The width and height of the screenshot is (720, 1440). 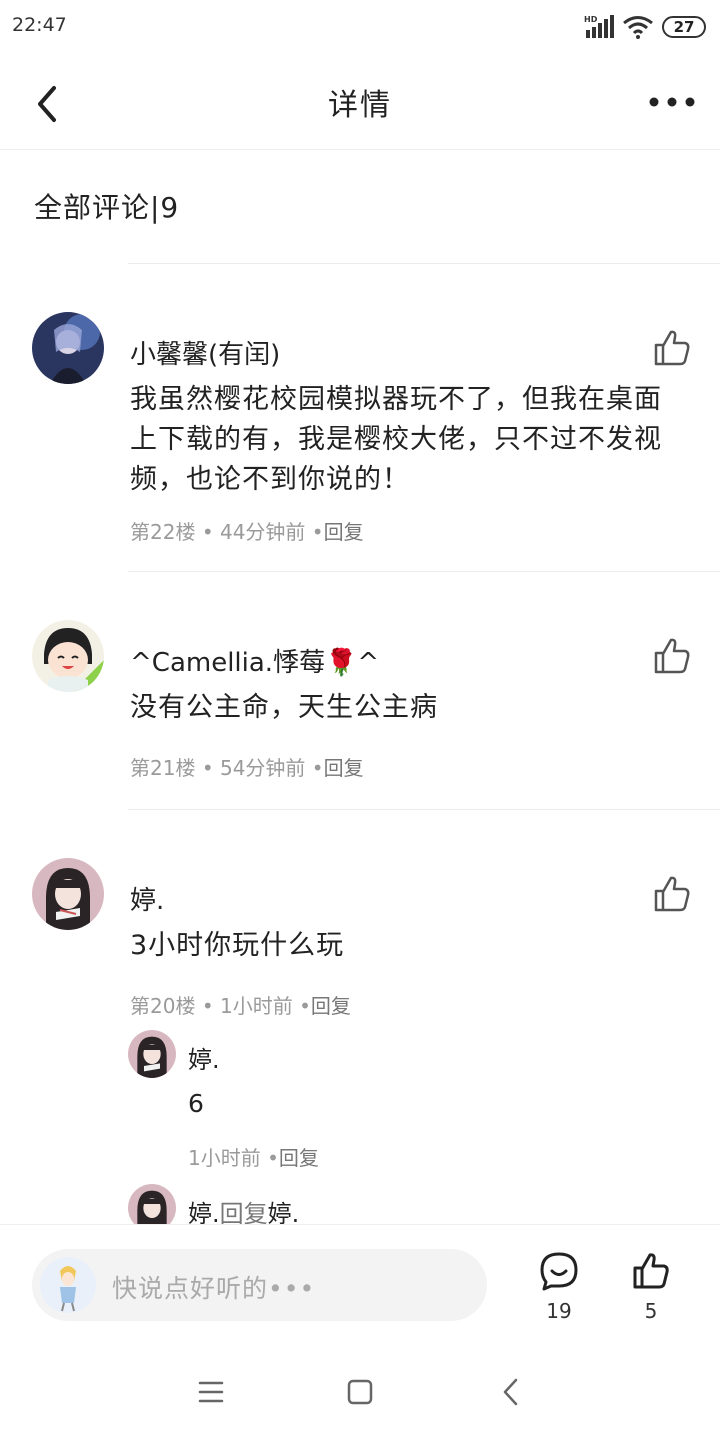 I want to click on battery-icon: 27, so click(x=684, y=27).